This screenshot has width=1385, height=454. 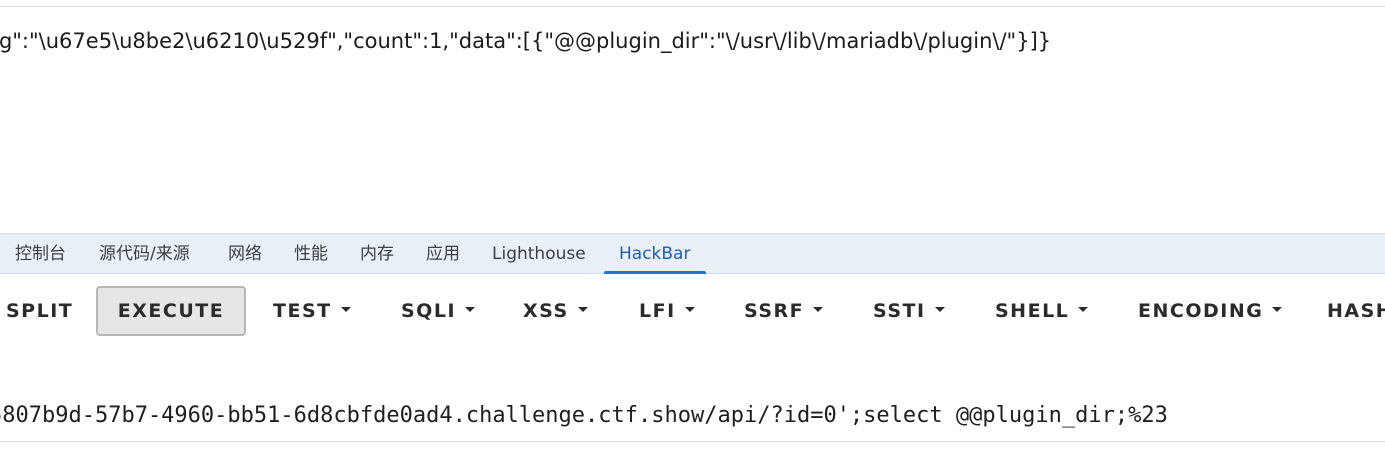 I want to click on ssrf-menu-button: SSRF, so click(x=784, y=311).